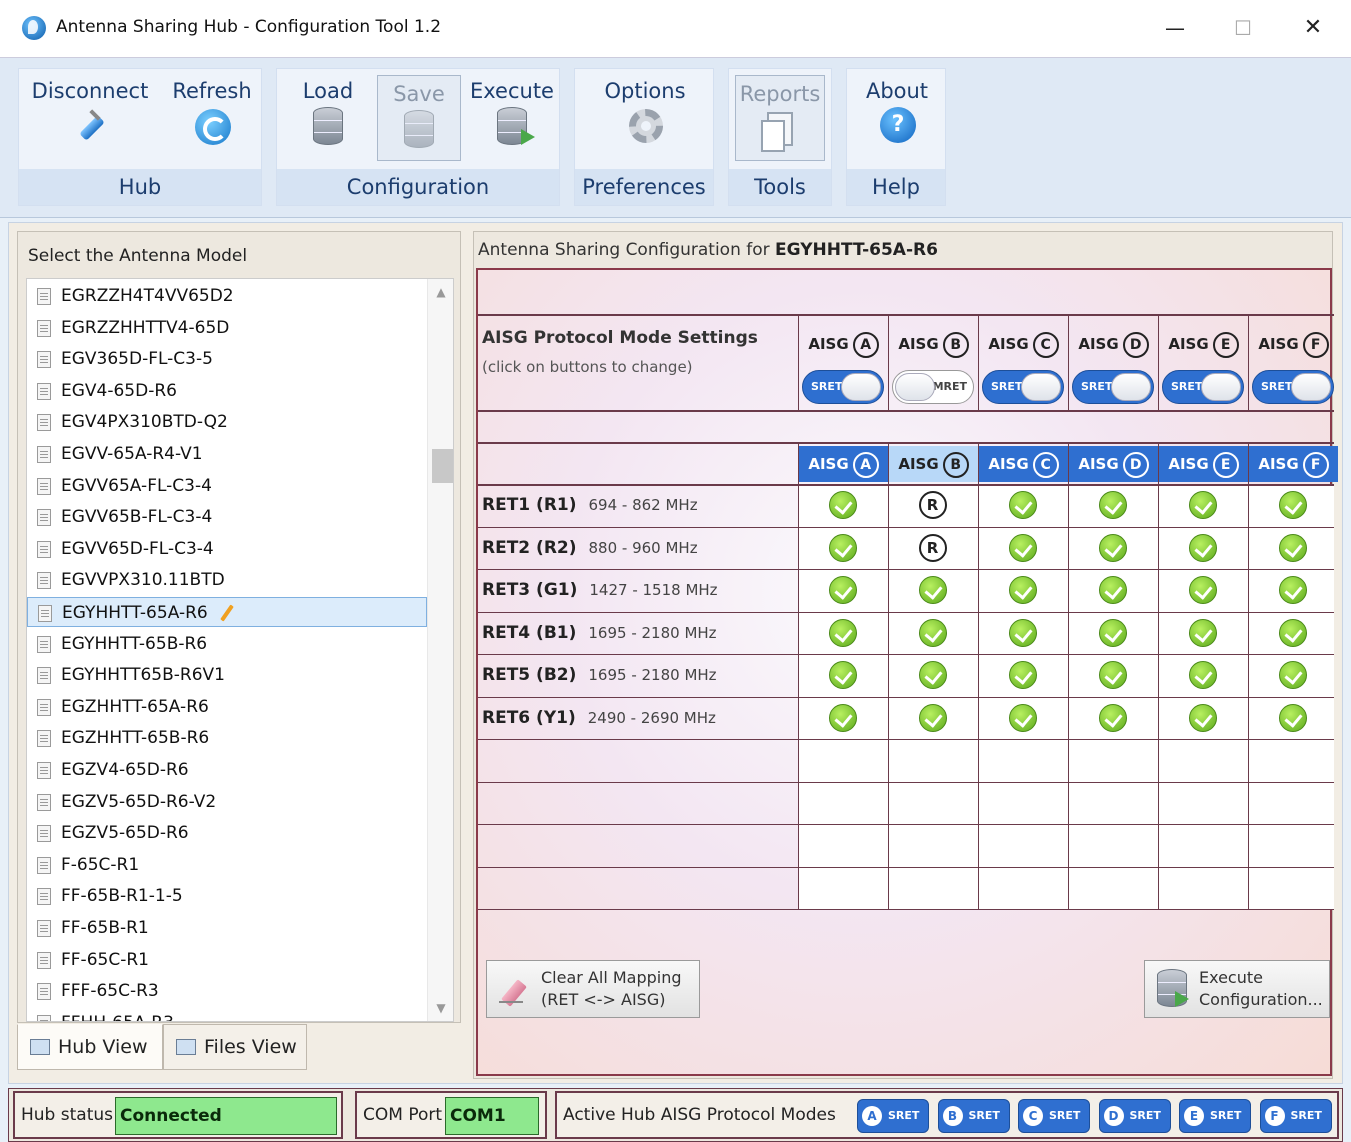  What do you see at coordinates (227, 359) in the screenshot?
I see `list-item: EGV365D-FL-C3-5` at bounding box center [227, 359].